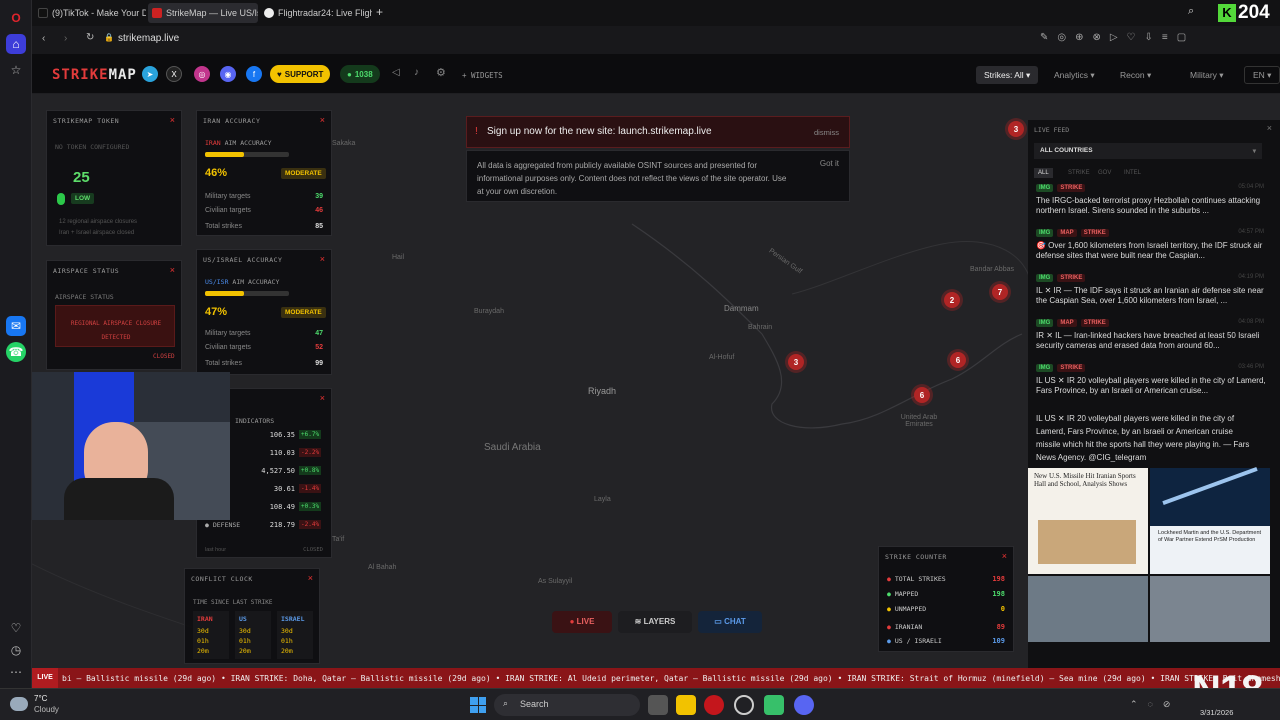 This screenshot has width=1280, height=720. I want to click on whatsapp-icon: ☎, so click(16, 352).